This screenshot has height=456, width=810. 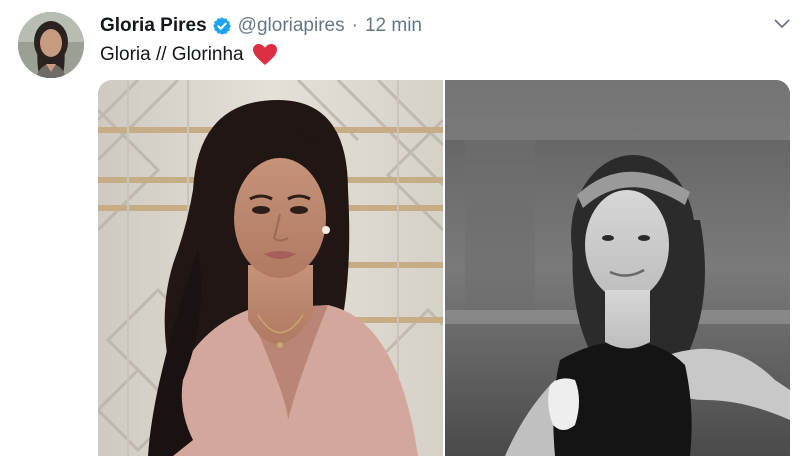 What do you see at coordinates (291, 26) in the screenshot?
I see `author-handle: @gloriapires` at bounding box center [291, 26].